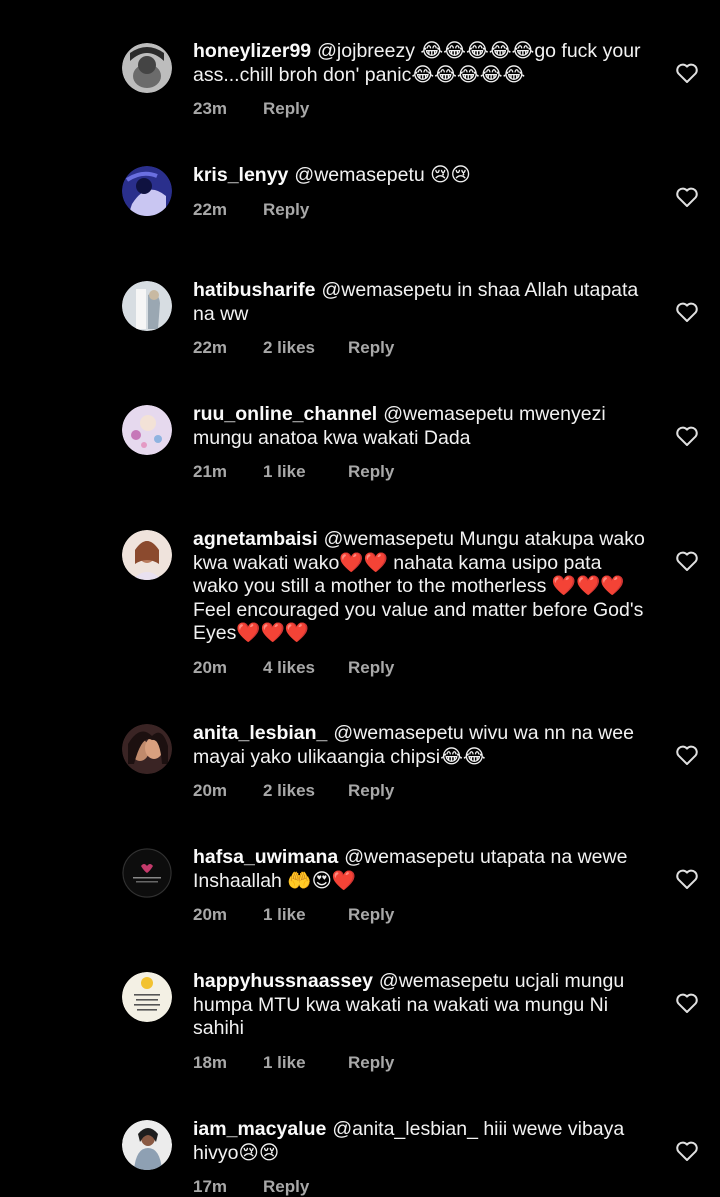 This screenshot has height=1197, width=720. Describe the element at coordinates (420, 668) in the screenshot. I see `comment-meta: 20m 4 likes Reply` at that location.